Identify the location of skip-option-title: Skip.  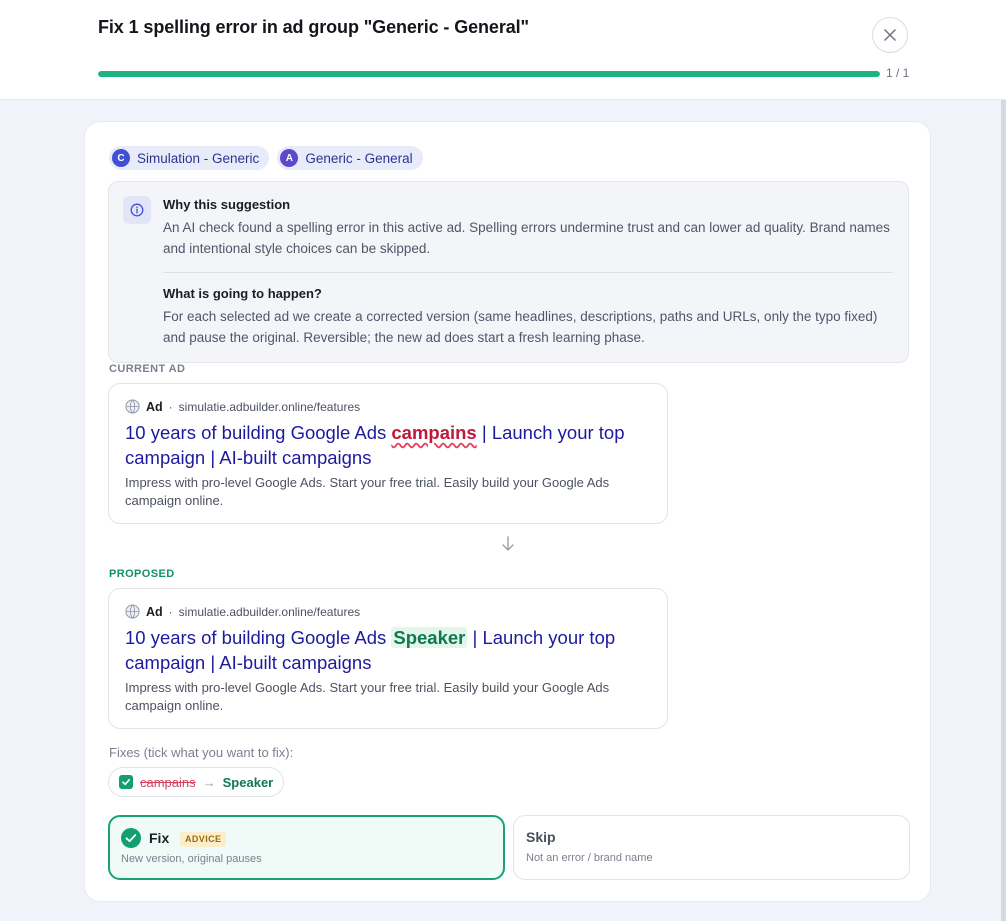
(541, 837).